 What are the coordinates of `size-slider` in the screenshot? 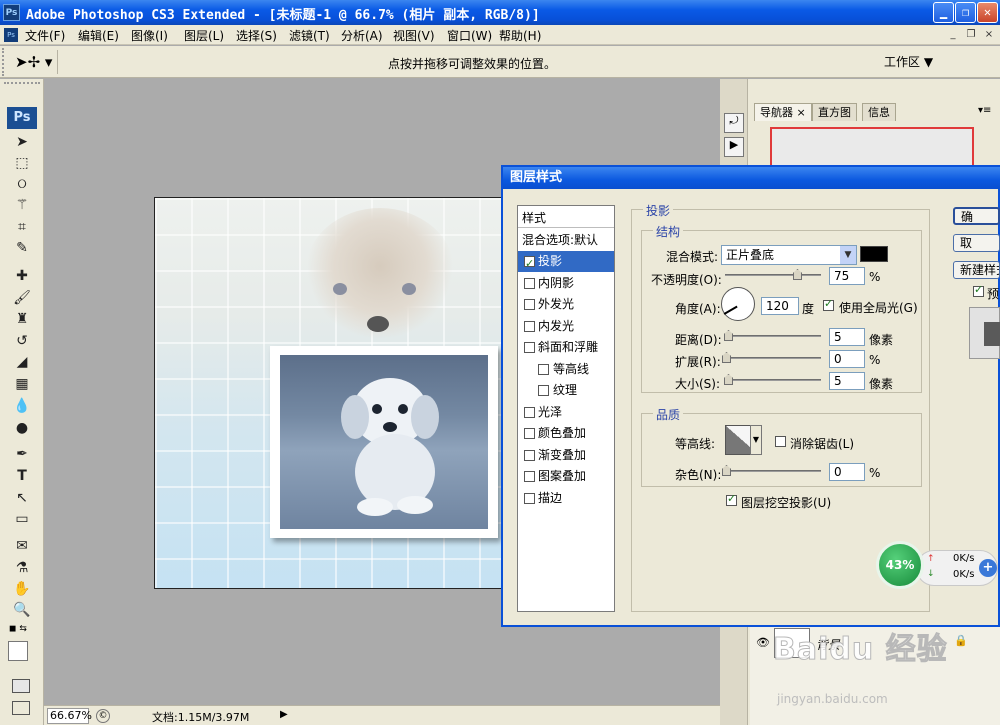 It's located at (773, 380).